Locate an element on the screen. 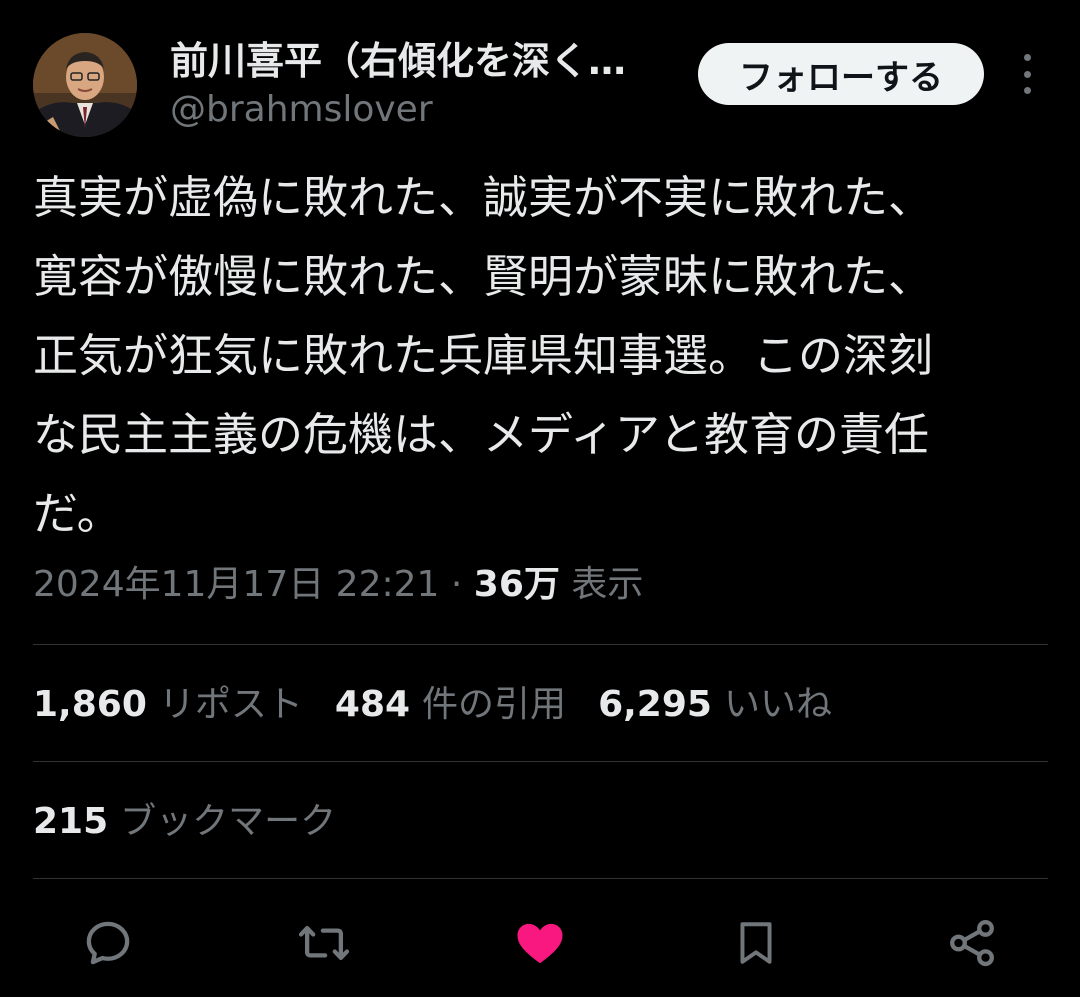 The width and height of the screenshot is (1080, 997). tweet-timestamp: 2024年11月17日 22:21 is located at coordinates (236, 584).